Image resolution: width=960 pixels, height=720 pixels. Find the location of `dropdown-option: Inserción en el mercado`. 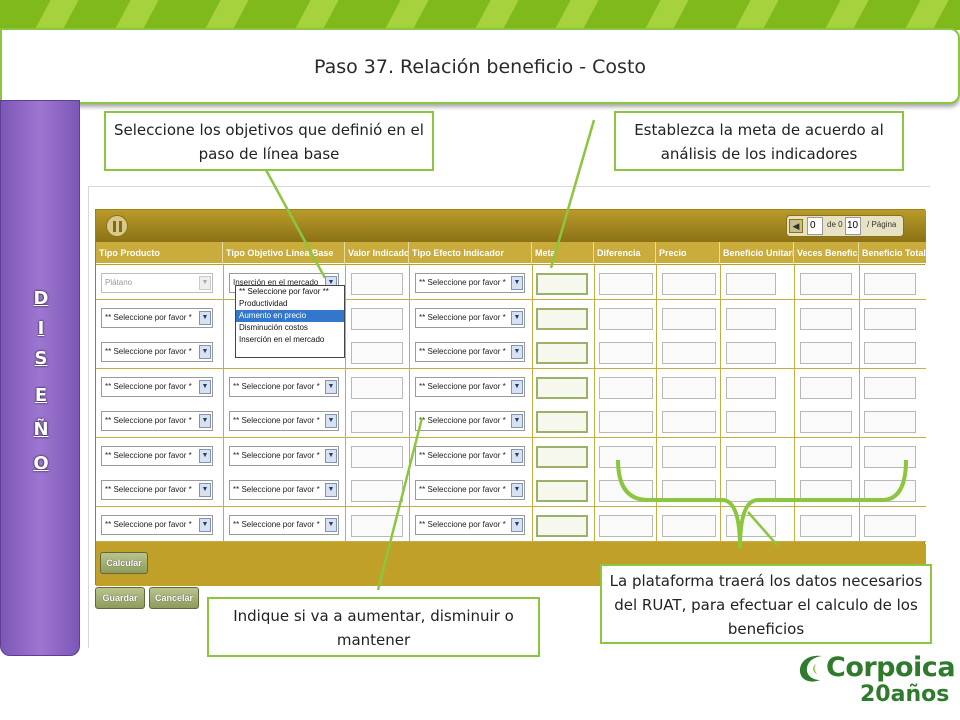

dropdown-option: Inserción en el mercado is located at coordinates (290, 340).